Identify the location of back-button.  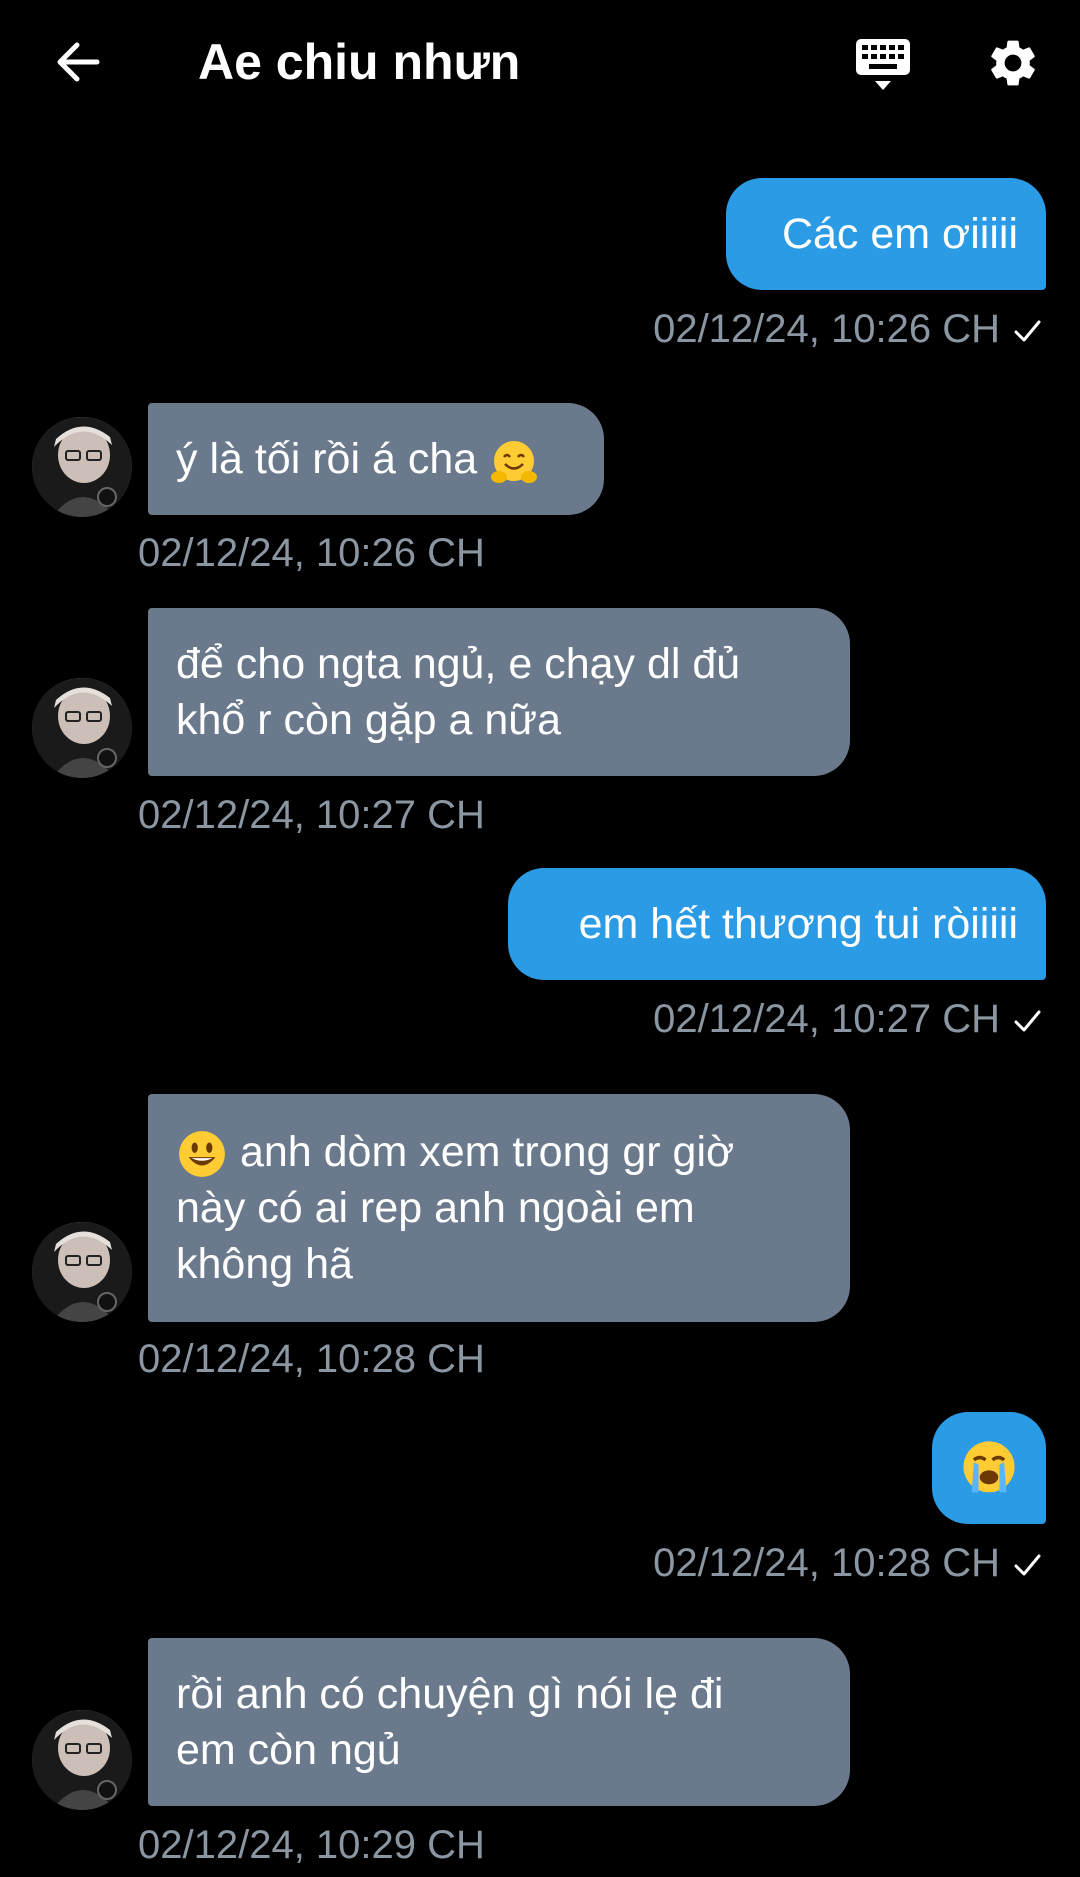
(78, 62).